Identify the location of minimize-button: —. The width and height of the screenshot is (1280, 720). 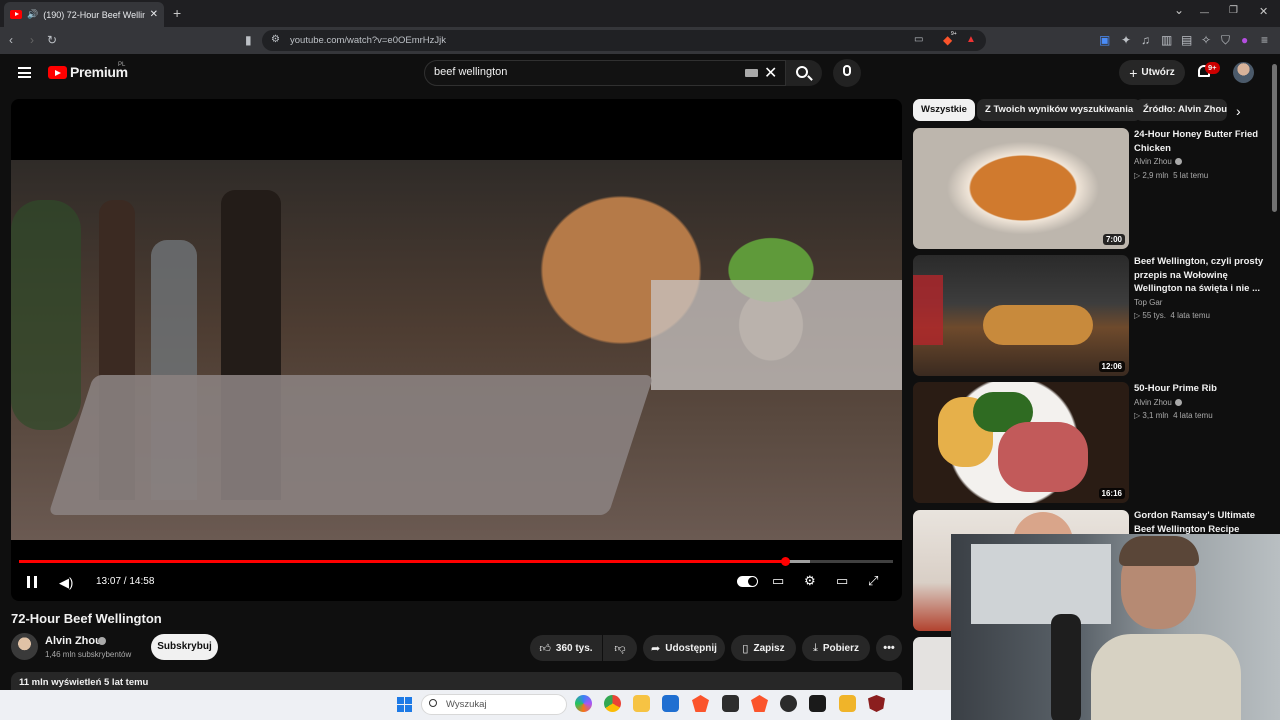
(1204, 12).